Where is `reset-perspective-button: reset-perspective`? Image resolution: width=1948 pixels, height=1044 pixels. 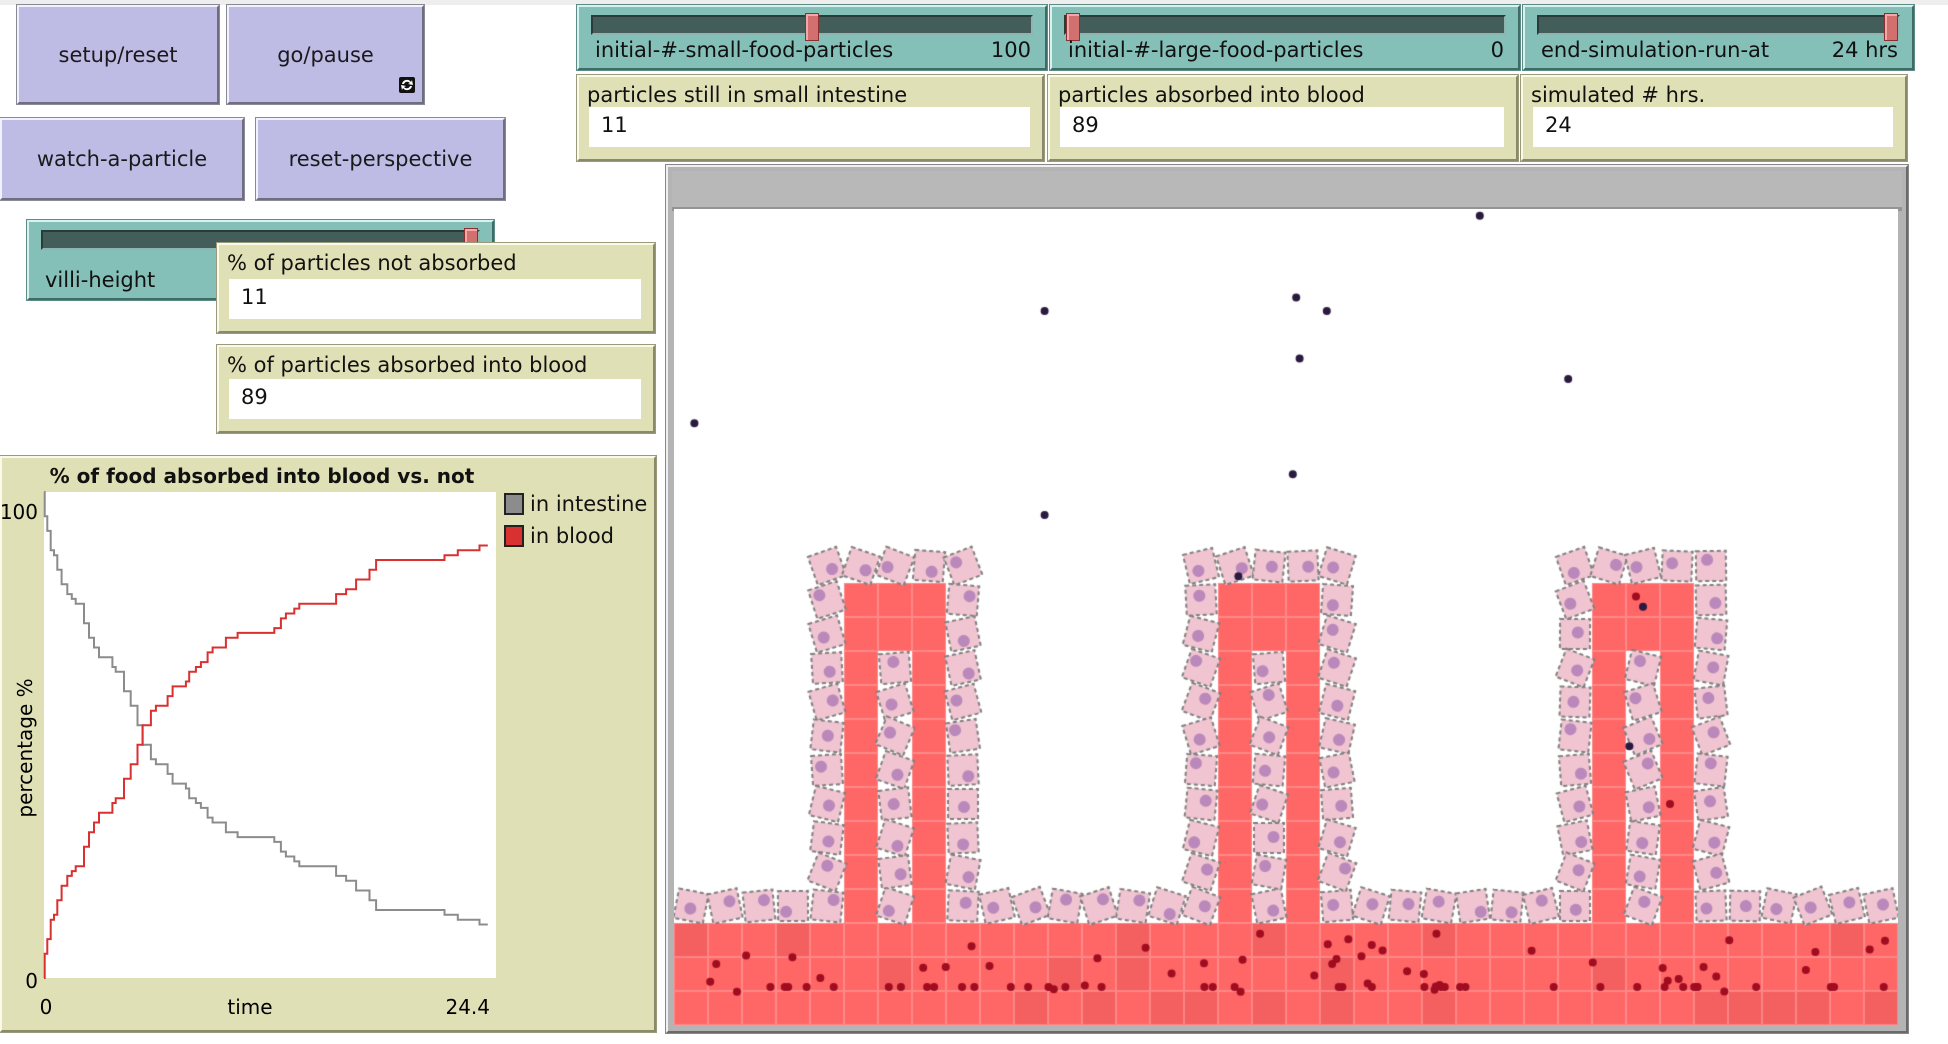
reset-perspective-button: reset-perspective is located at coordinates (380, 159).